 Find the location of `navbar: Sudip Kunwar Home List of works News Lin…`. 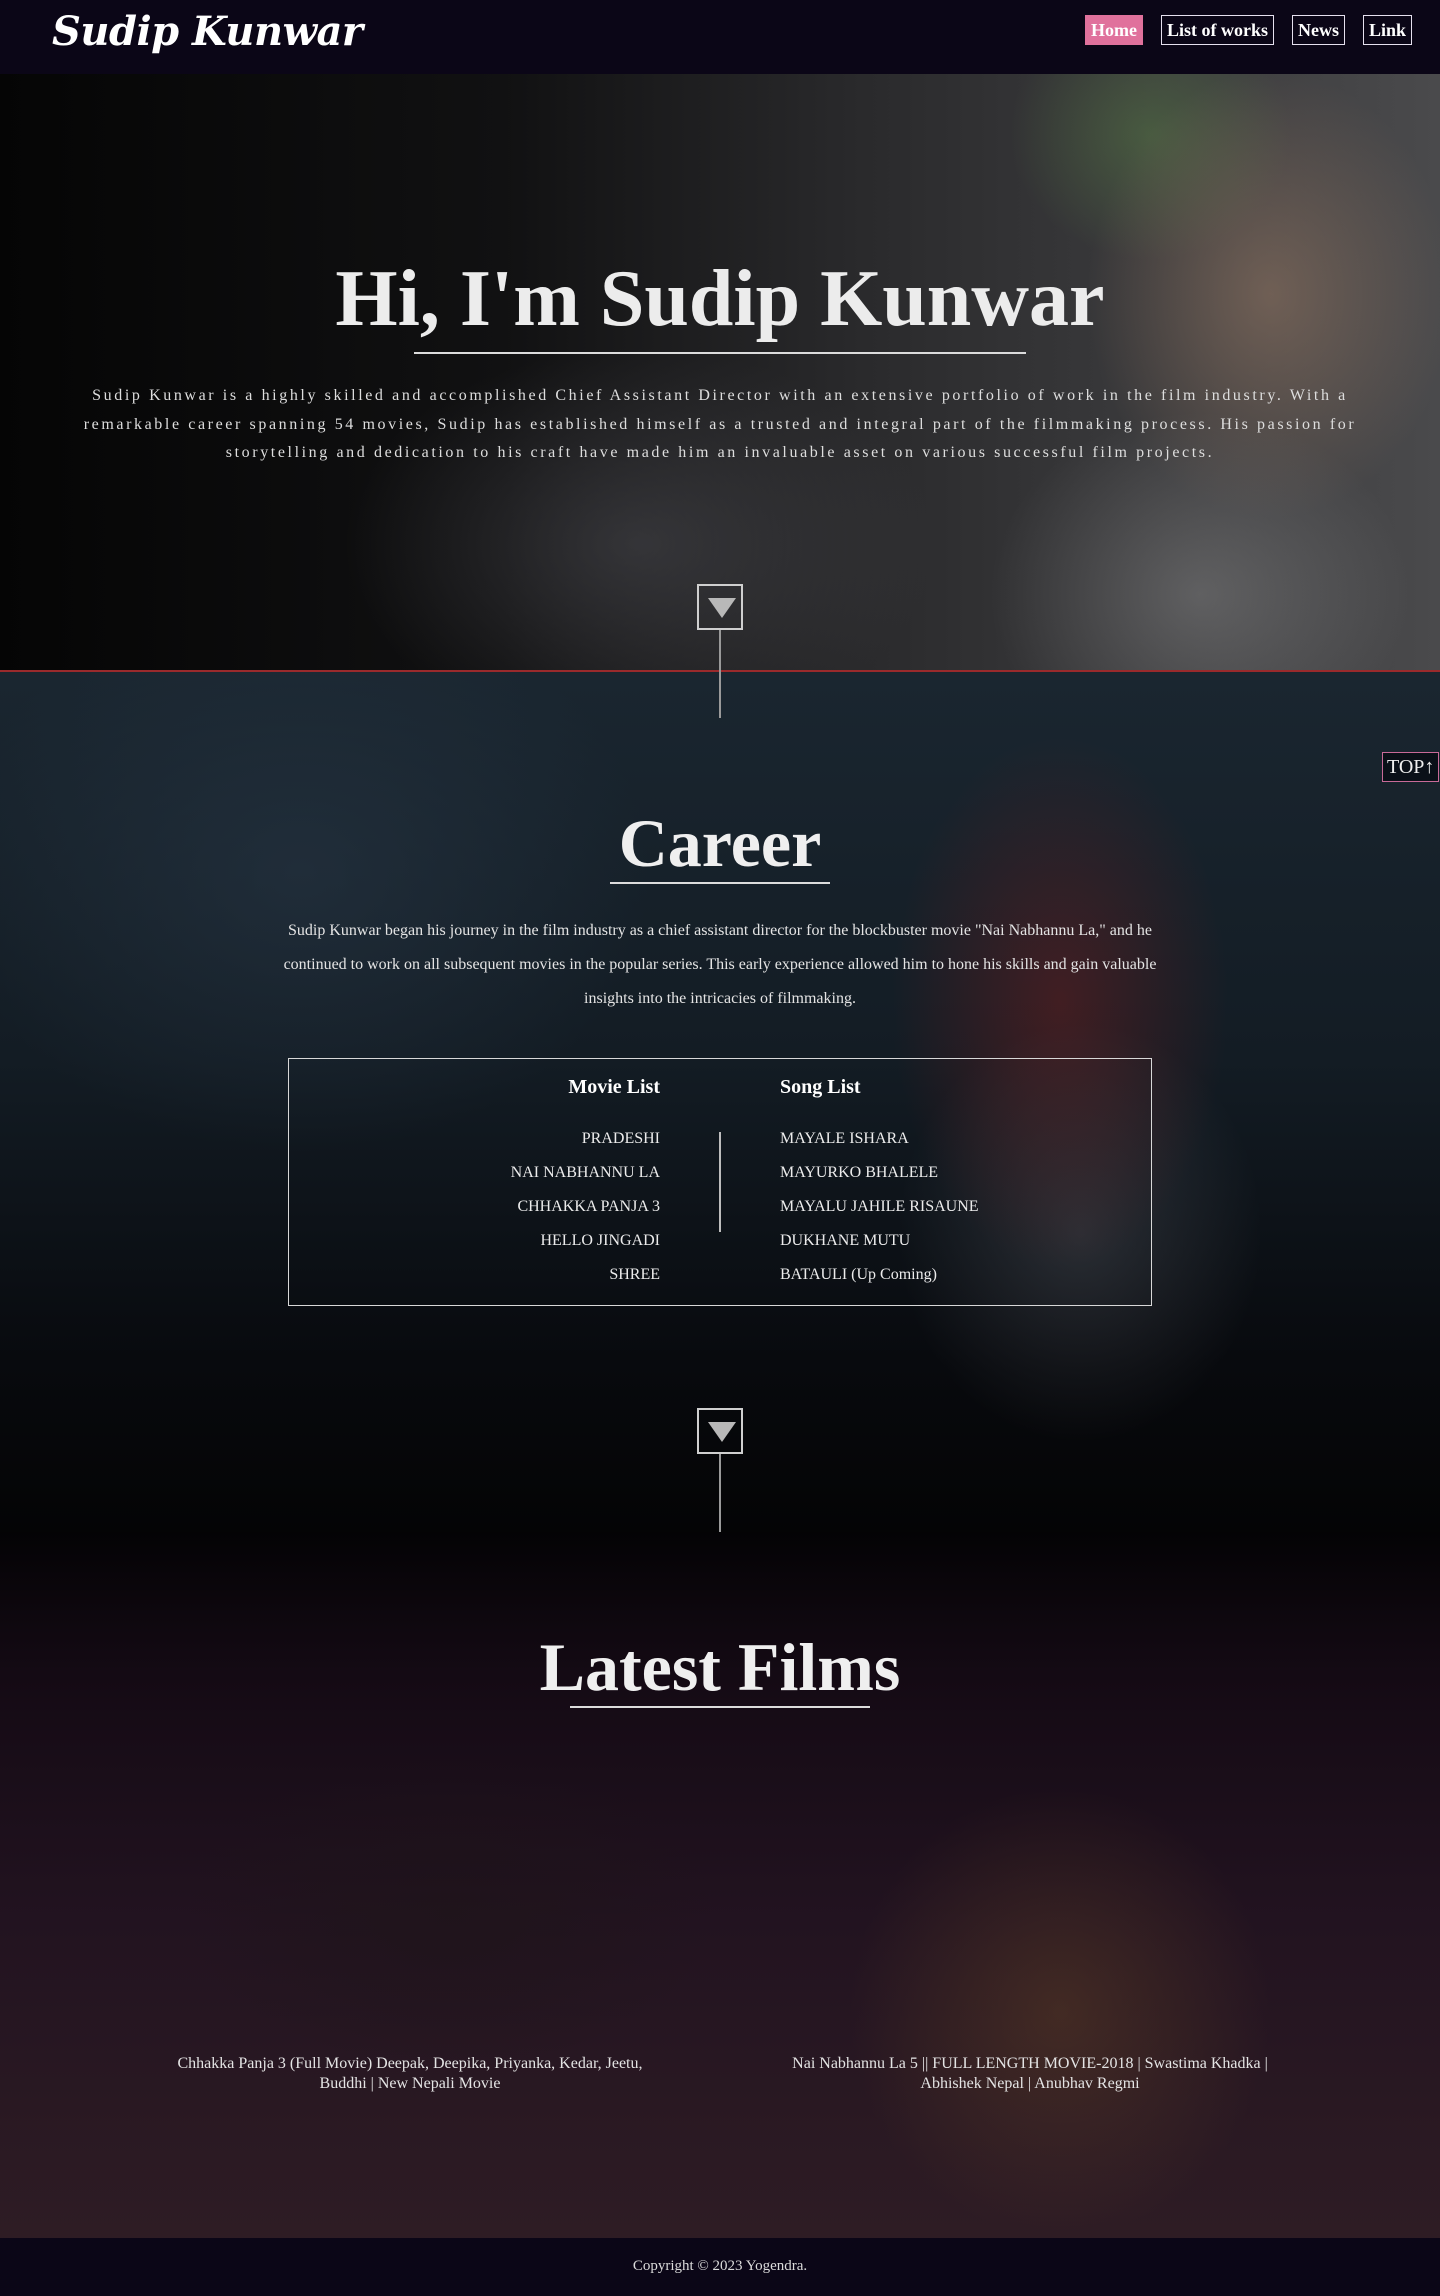

navbar: Sudip Kunwar Home List of works News Lin… is located at coordinates (720, 37).